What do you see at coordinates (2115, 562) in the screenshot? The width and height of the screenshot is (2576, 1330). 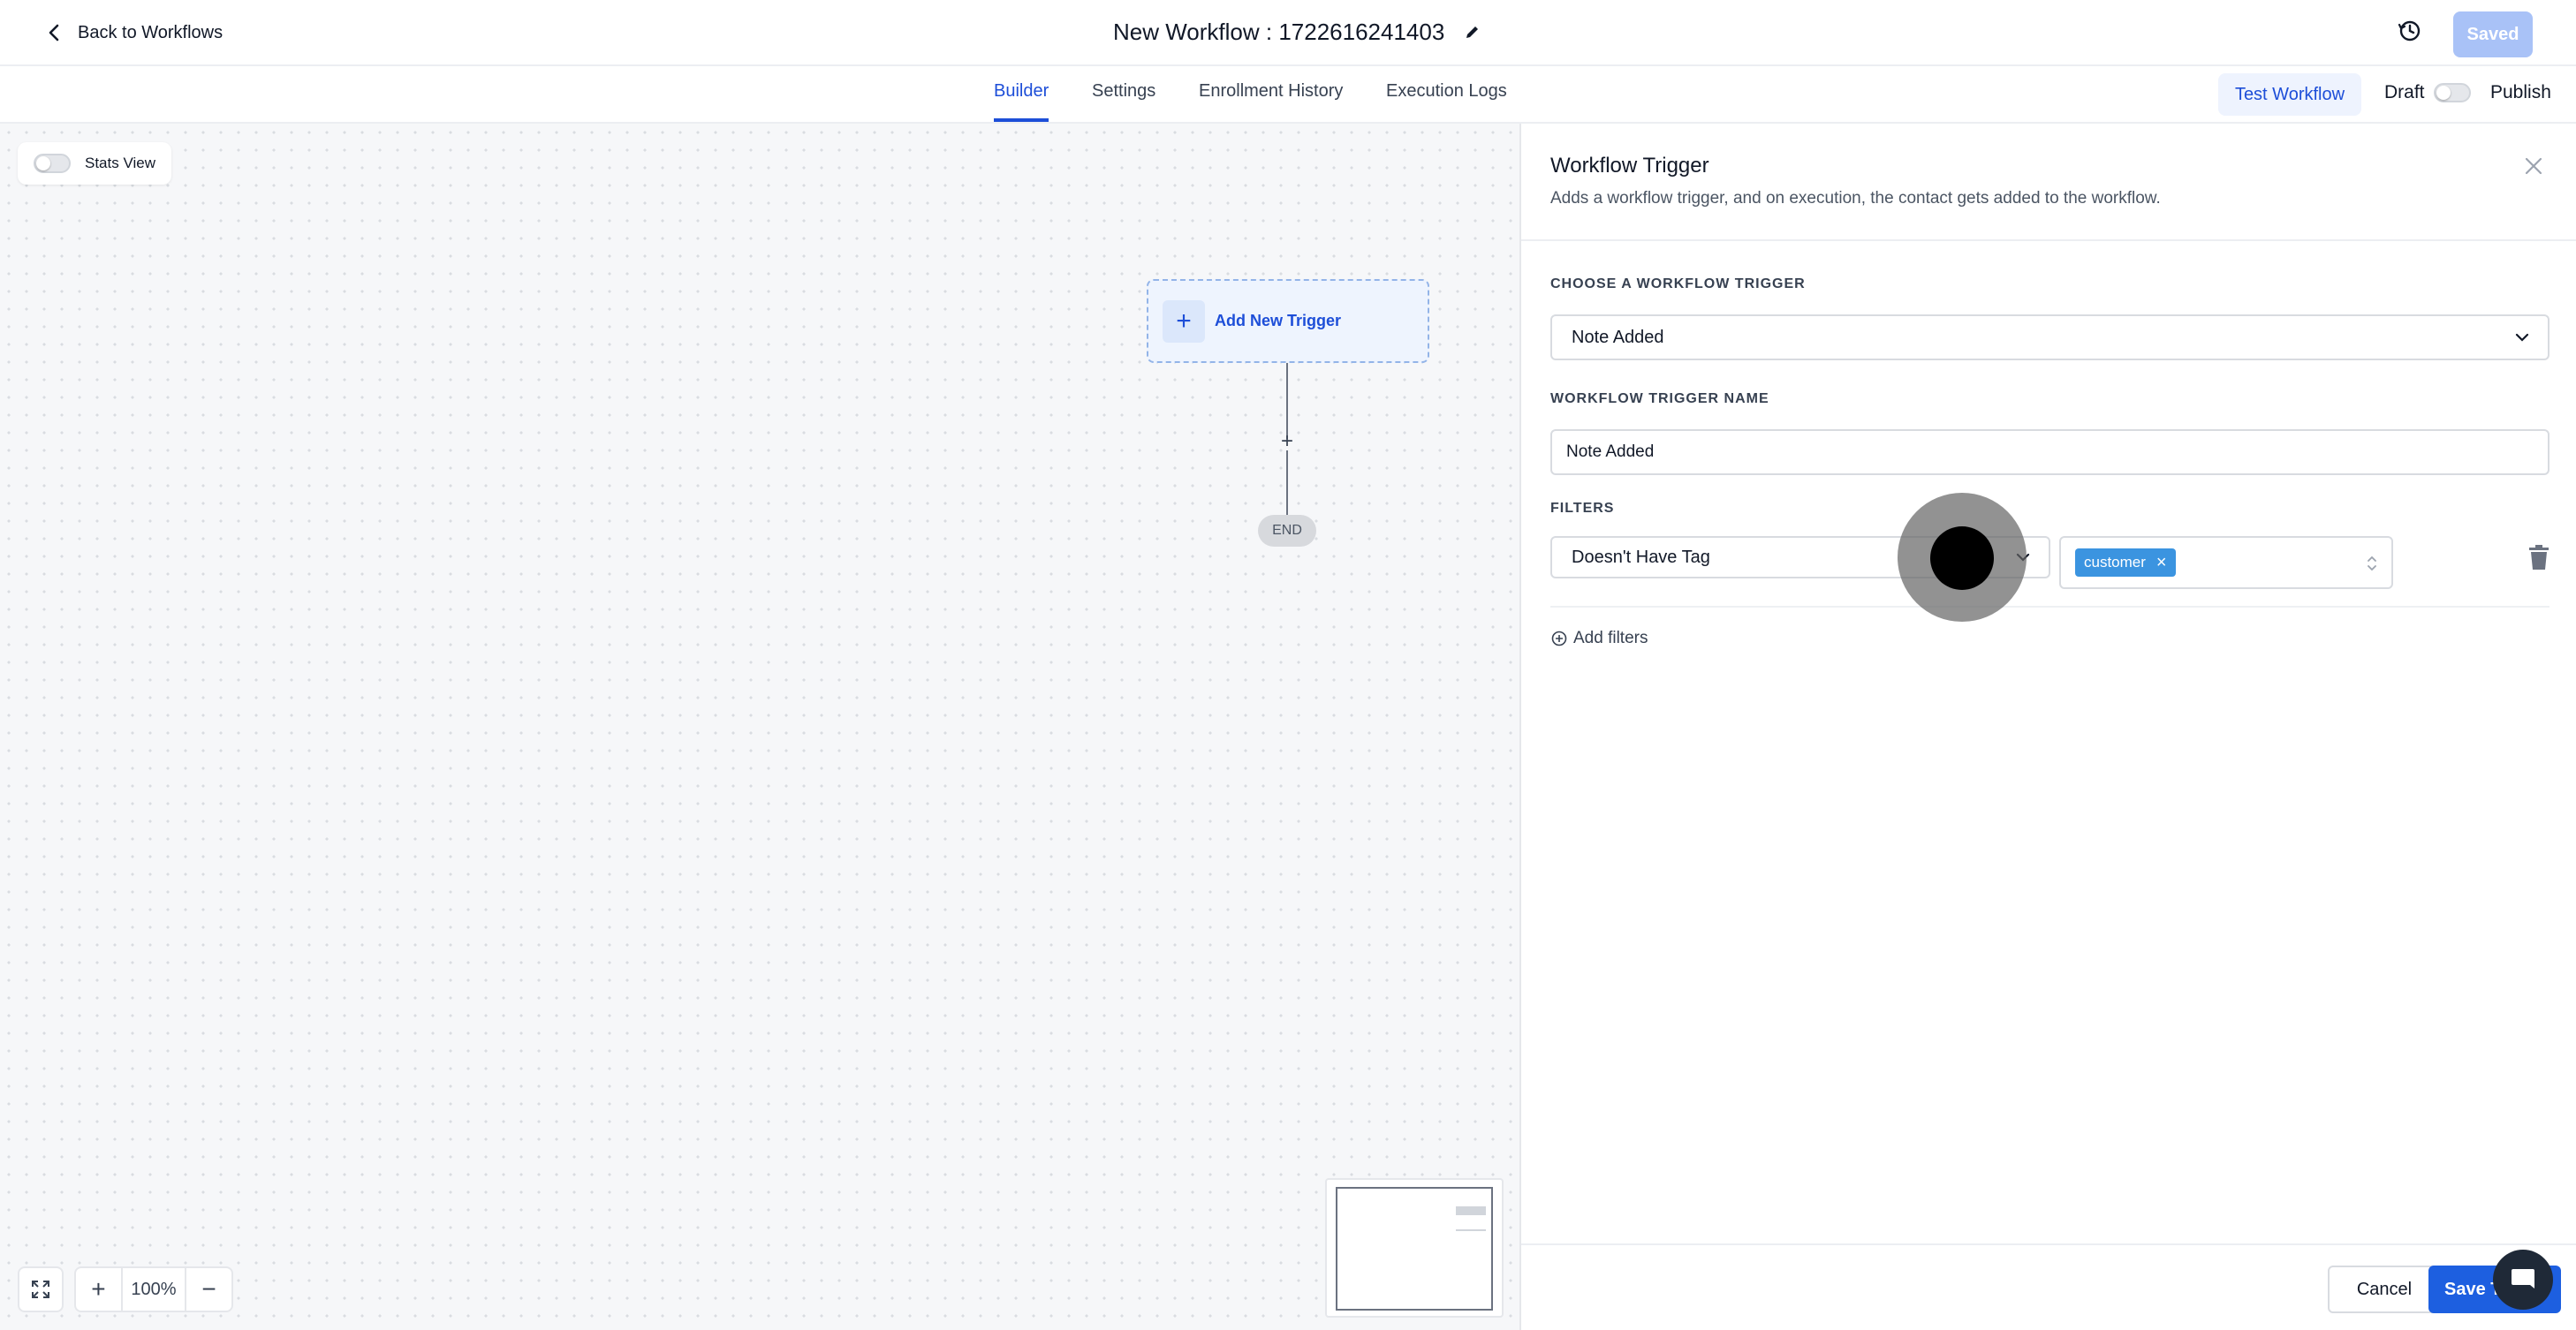 I see `tag-chip-label: customer` at bounding box center [2115, 562].